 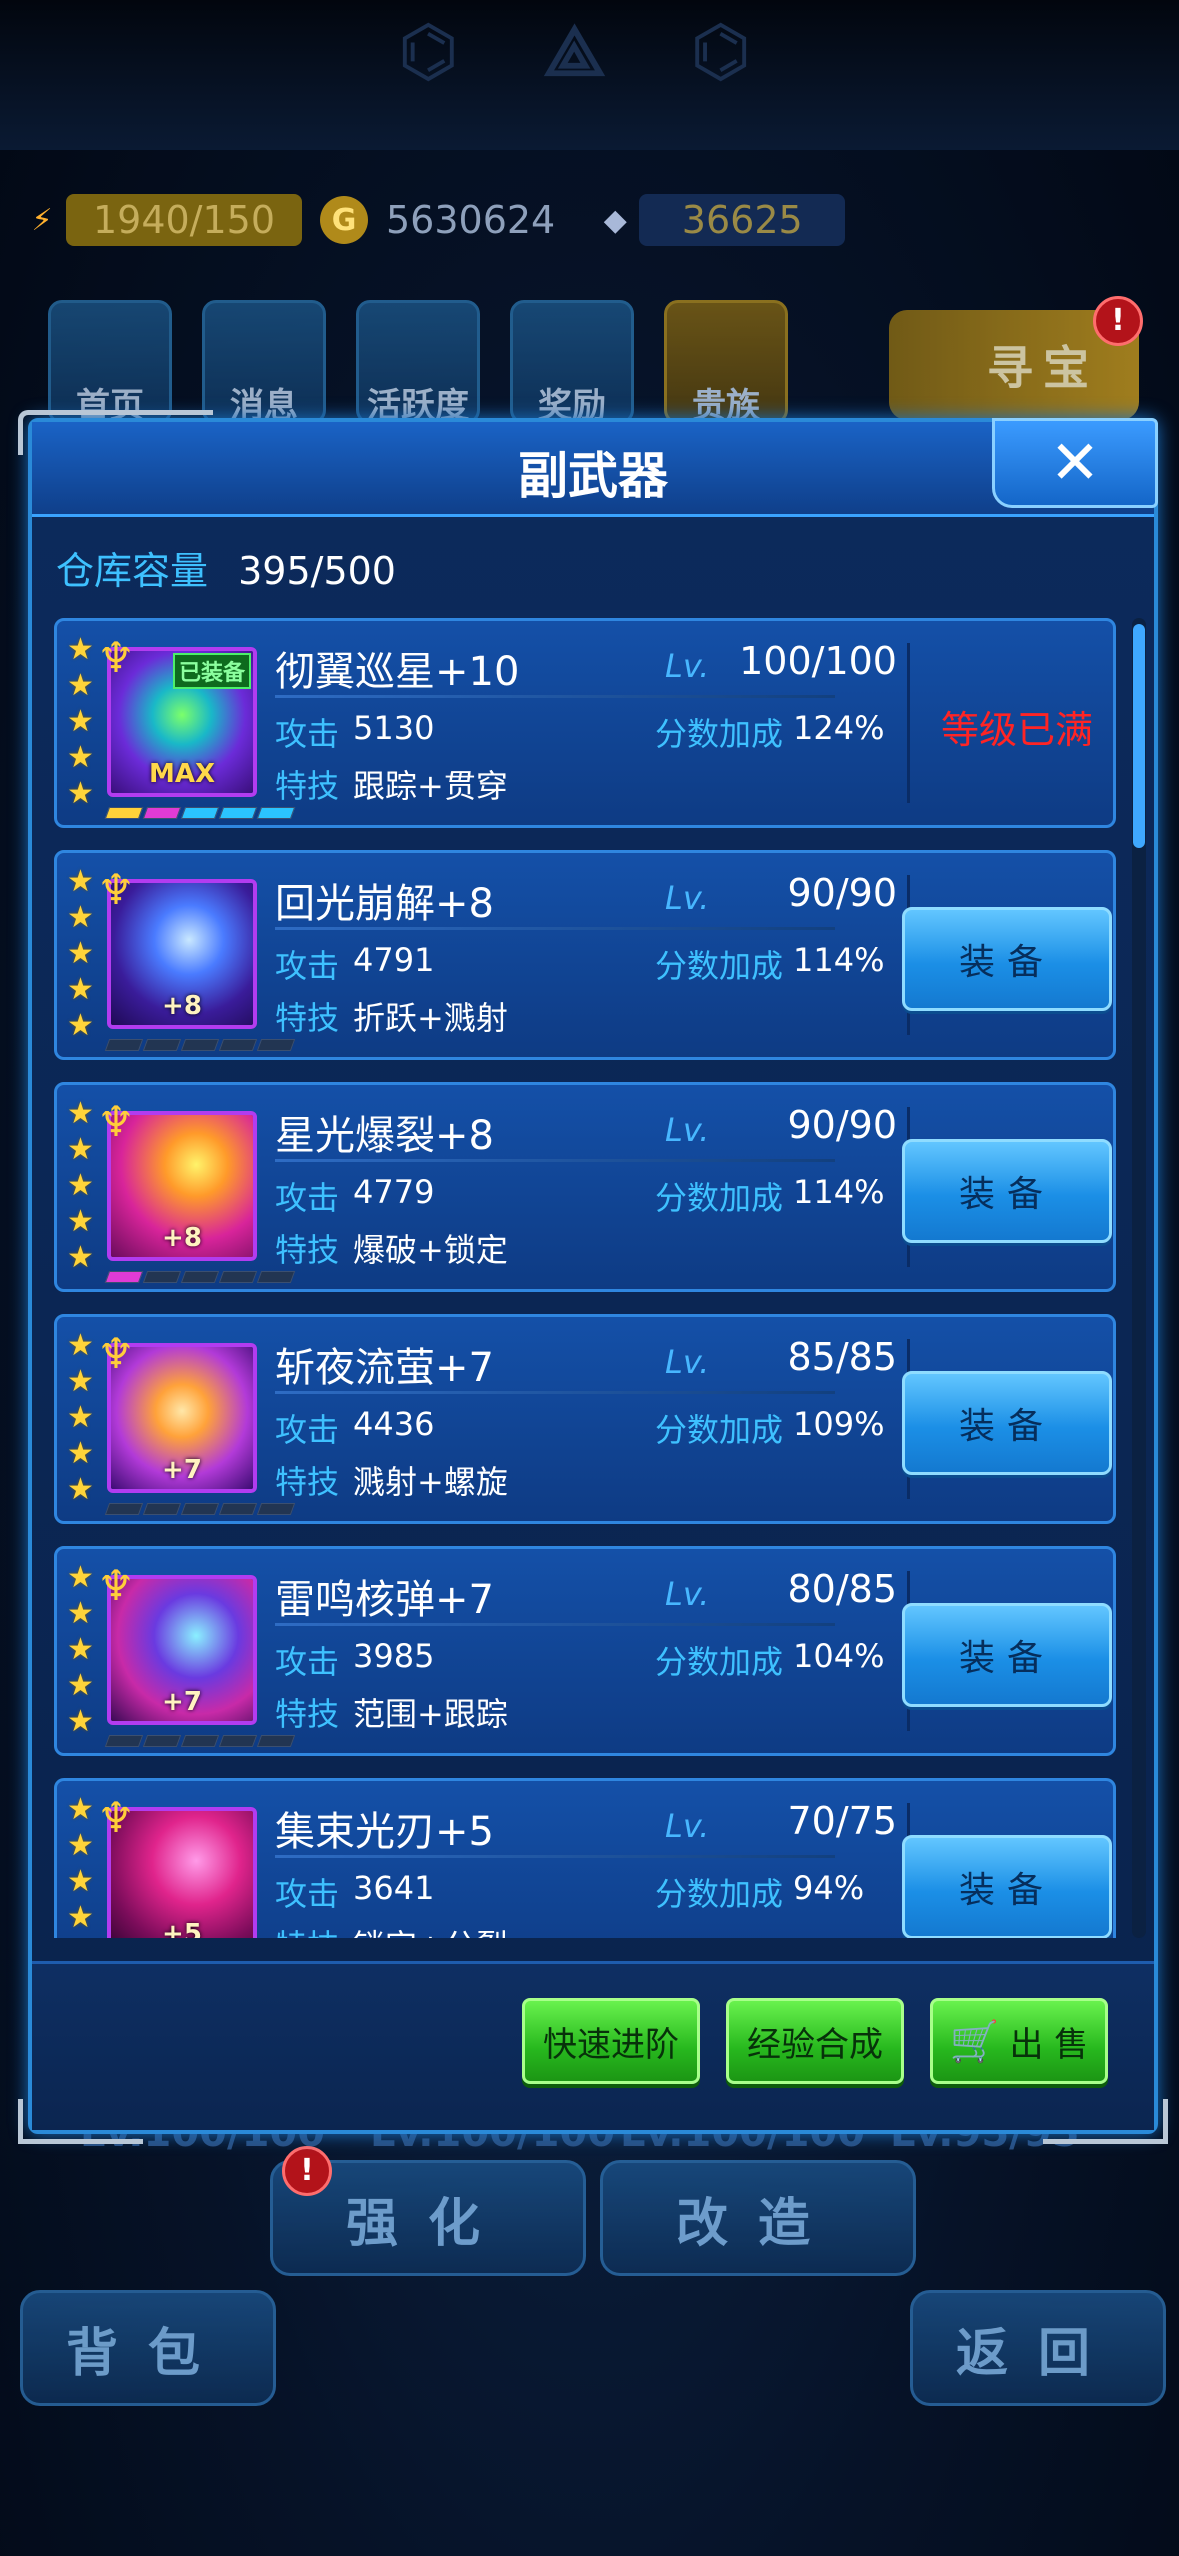 I want to click on nav-activity: 活跃度, so click(x=418, y=363).